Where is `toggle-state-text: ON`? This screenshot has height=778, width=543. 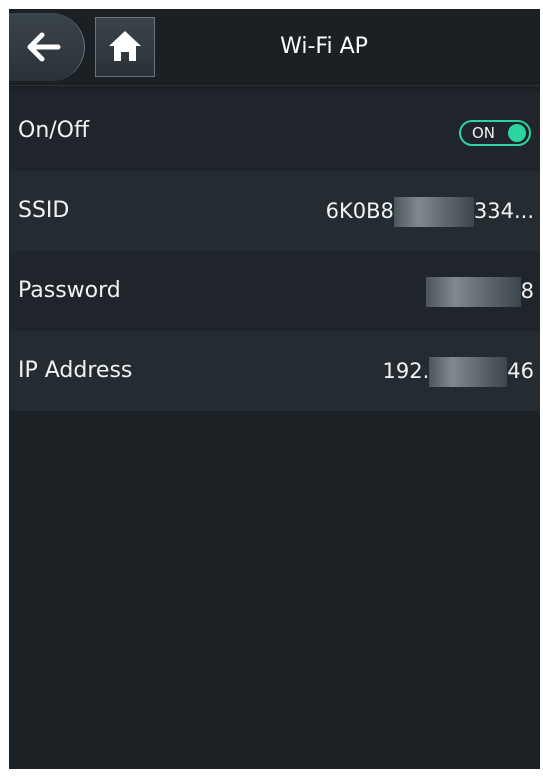 toggle-state-text: ON is located at coordinates (484, 133).